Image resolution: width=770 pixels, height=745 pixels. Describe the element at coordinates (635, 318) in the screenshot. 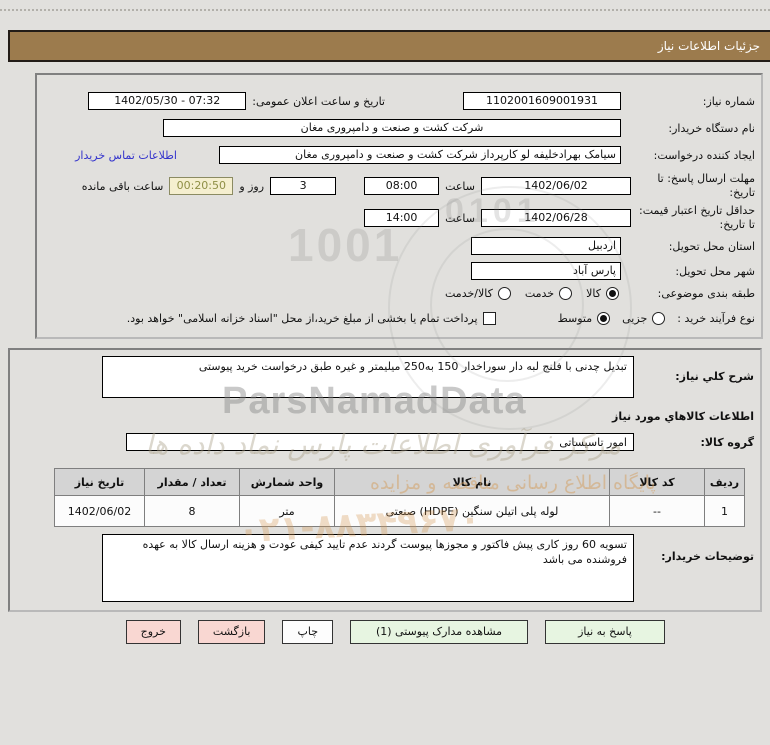

I see `radio-option-label: جزیی` at that location.